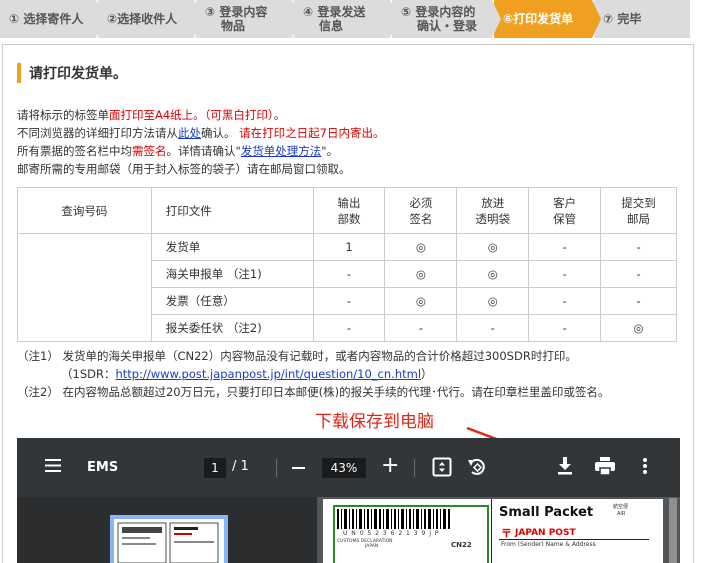 The height and width of the screenshot is (563, 702). Describe the element at coordinates (344, 468) in the screenshot. I see `zoom-level-input: 43%` at that location.